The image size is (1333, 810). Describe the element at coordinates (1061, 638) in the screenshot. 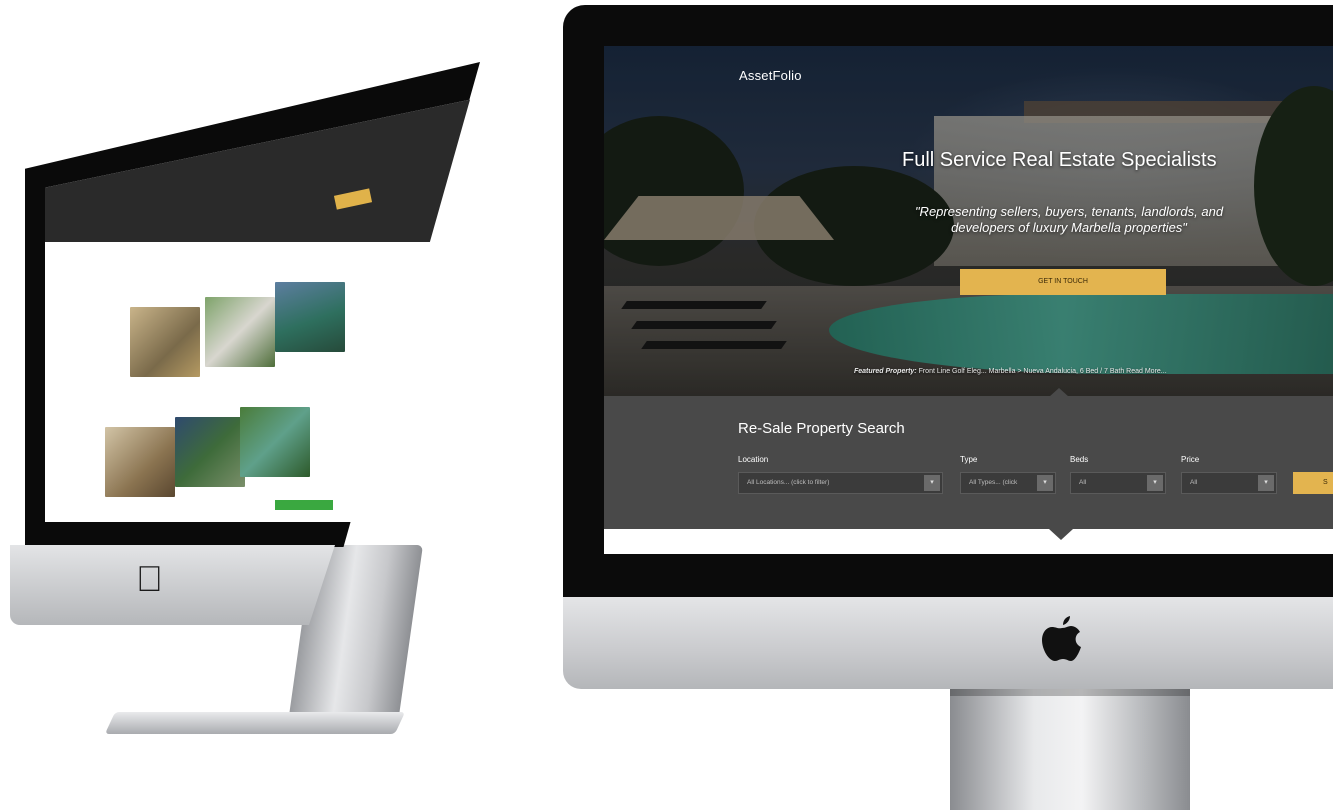

I see `apple-logo-icon` at that location.